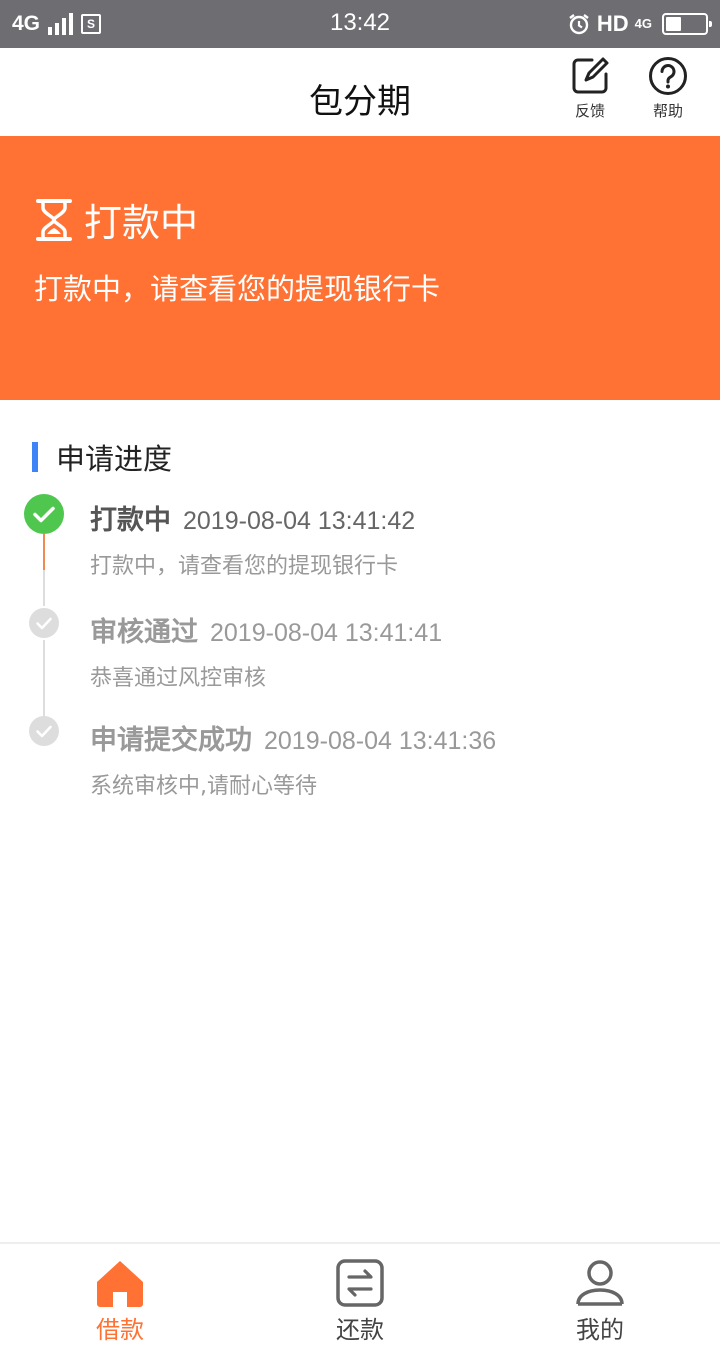 The image size is (720, 1356). I want to click on tab-label: 我的, so click(600, 1330).